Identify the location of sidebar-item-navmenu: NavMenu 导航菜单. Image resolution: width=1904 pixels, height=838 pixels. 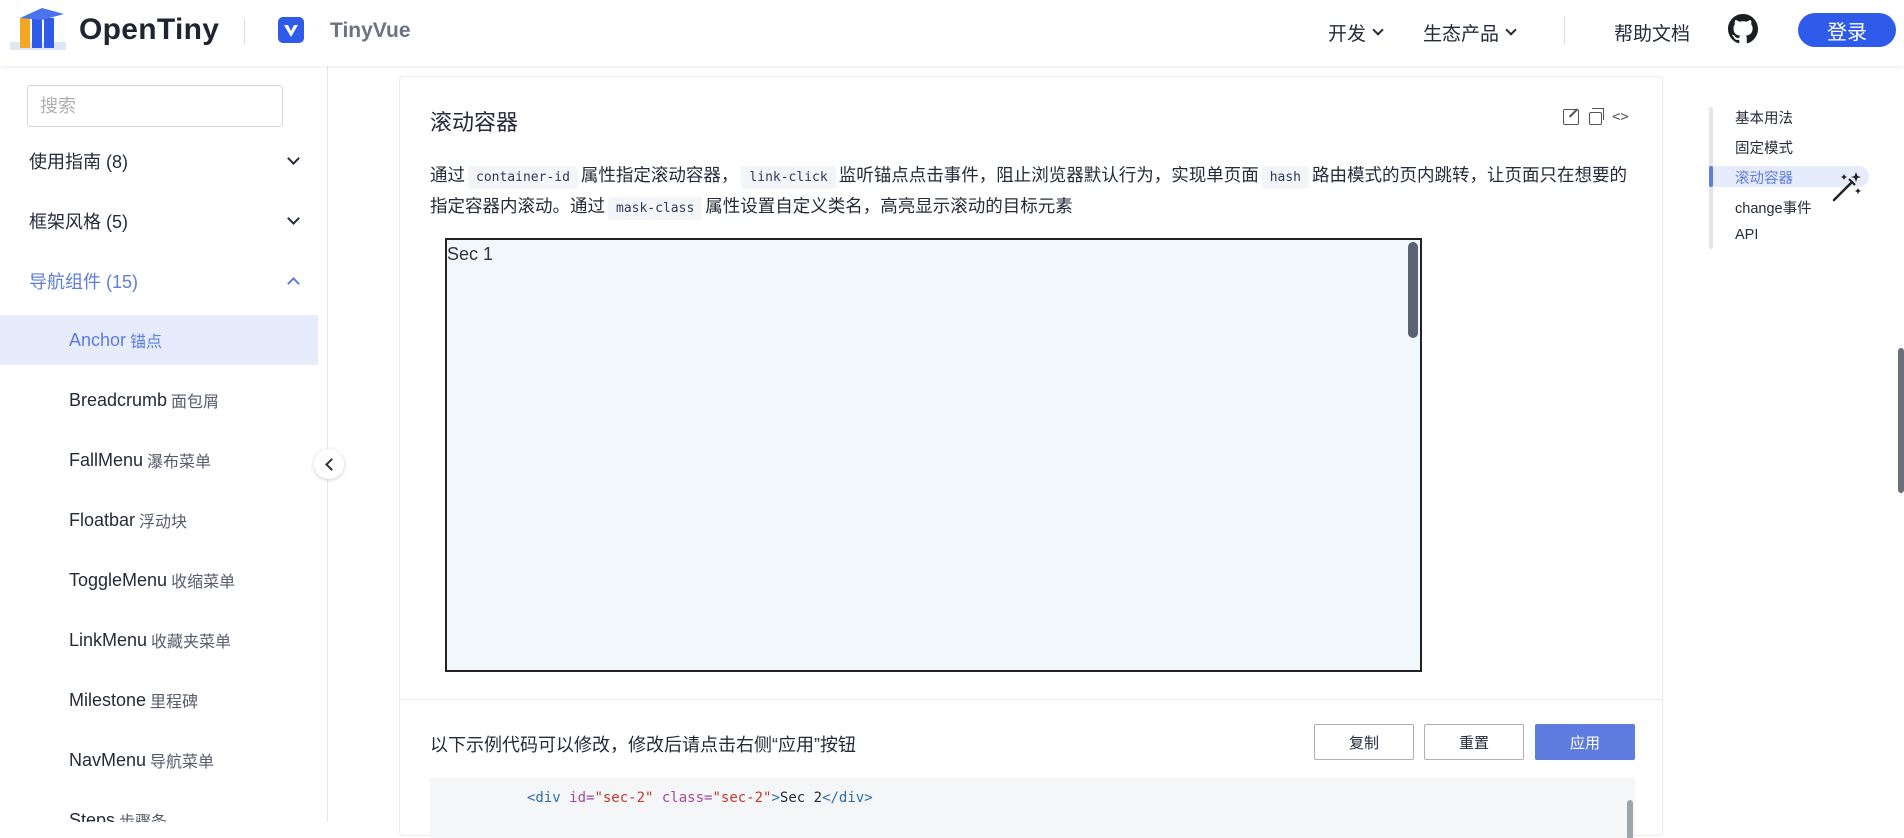
(159, 760).